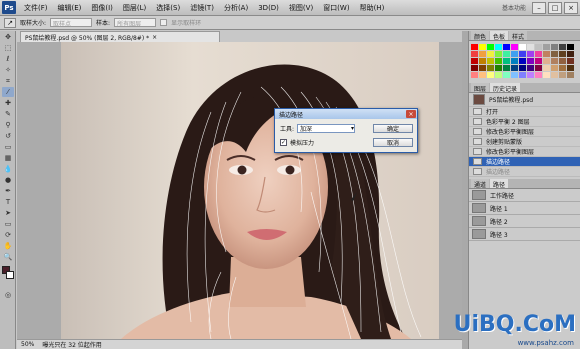 This screenshot has height=349, width=580. What do you see at coordinates (539, 7) in the screenshot?
I see `minimize-button: –` at bounding box center [539, 7].